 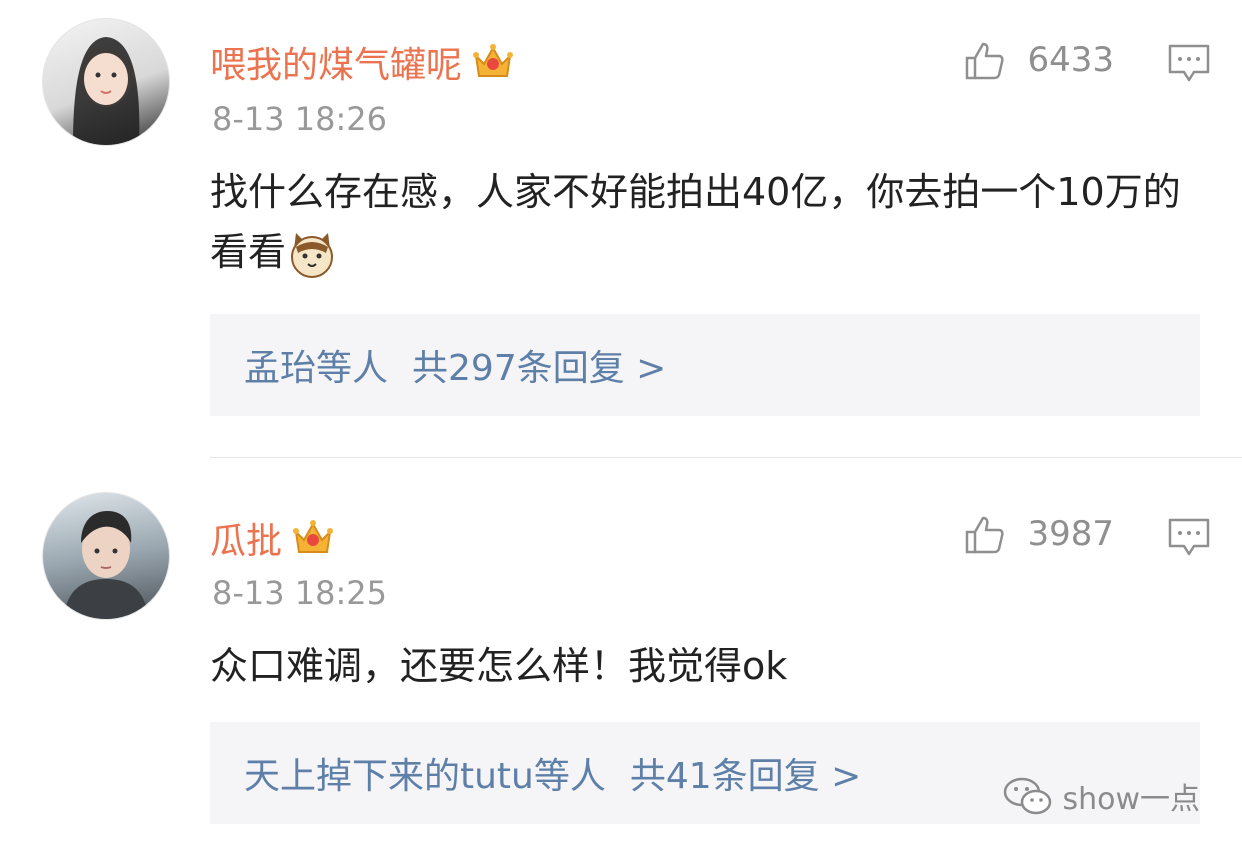 What do you see at coordinates (246, 538) in the screenshot?
I see `username-text: 瓜批` at bounding box center [246, 538].